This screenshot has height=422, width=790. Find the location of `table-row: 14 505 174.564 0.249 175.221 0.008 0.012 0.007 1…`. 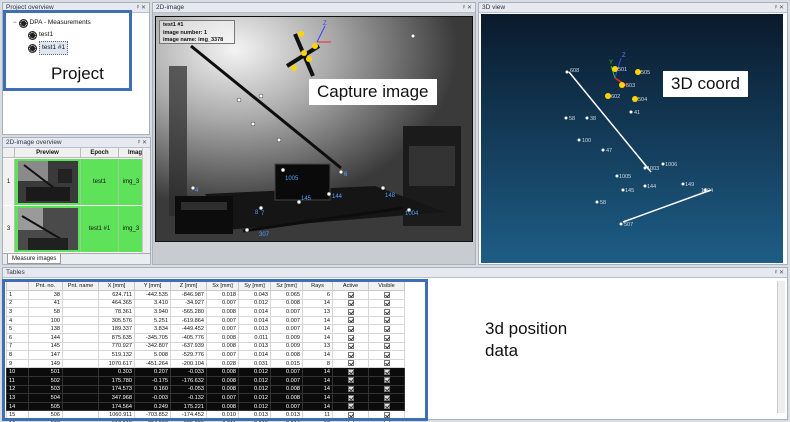

table-row: 14 505 174.564 0.249 175.221 0.008 0.012 0.007 1… is located at coordinates (205, 406).